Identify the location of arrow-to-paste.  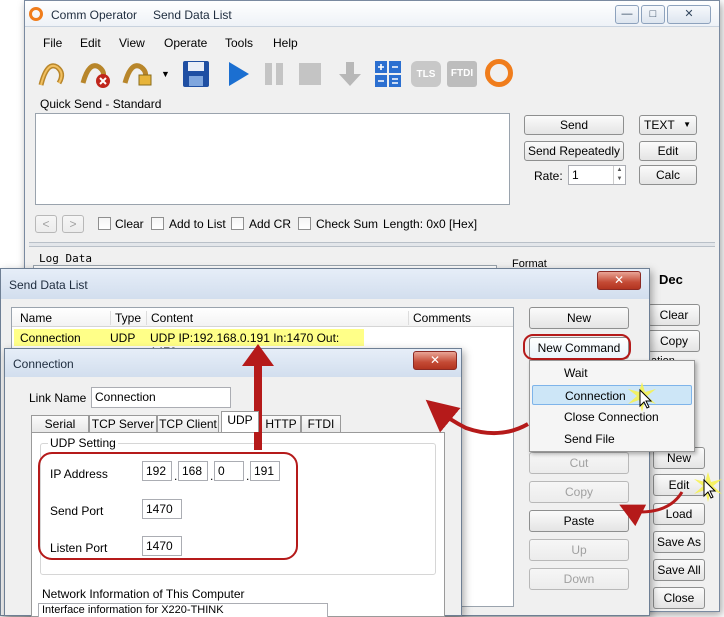
(651, 509).